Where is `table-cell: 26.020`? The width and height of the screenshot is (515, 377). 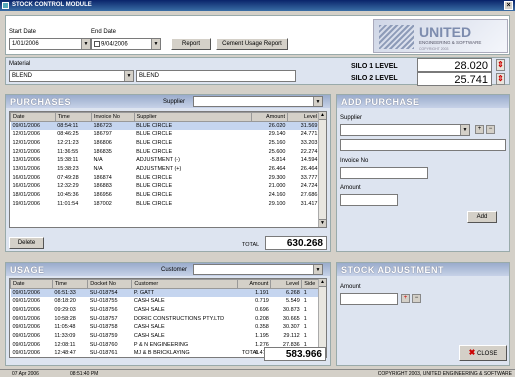 table-cell: 26.020 is located at coordinates (269, 125).